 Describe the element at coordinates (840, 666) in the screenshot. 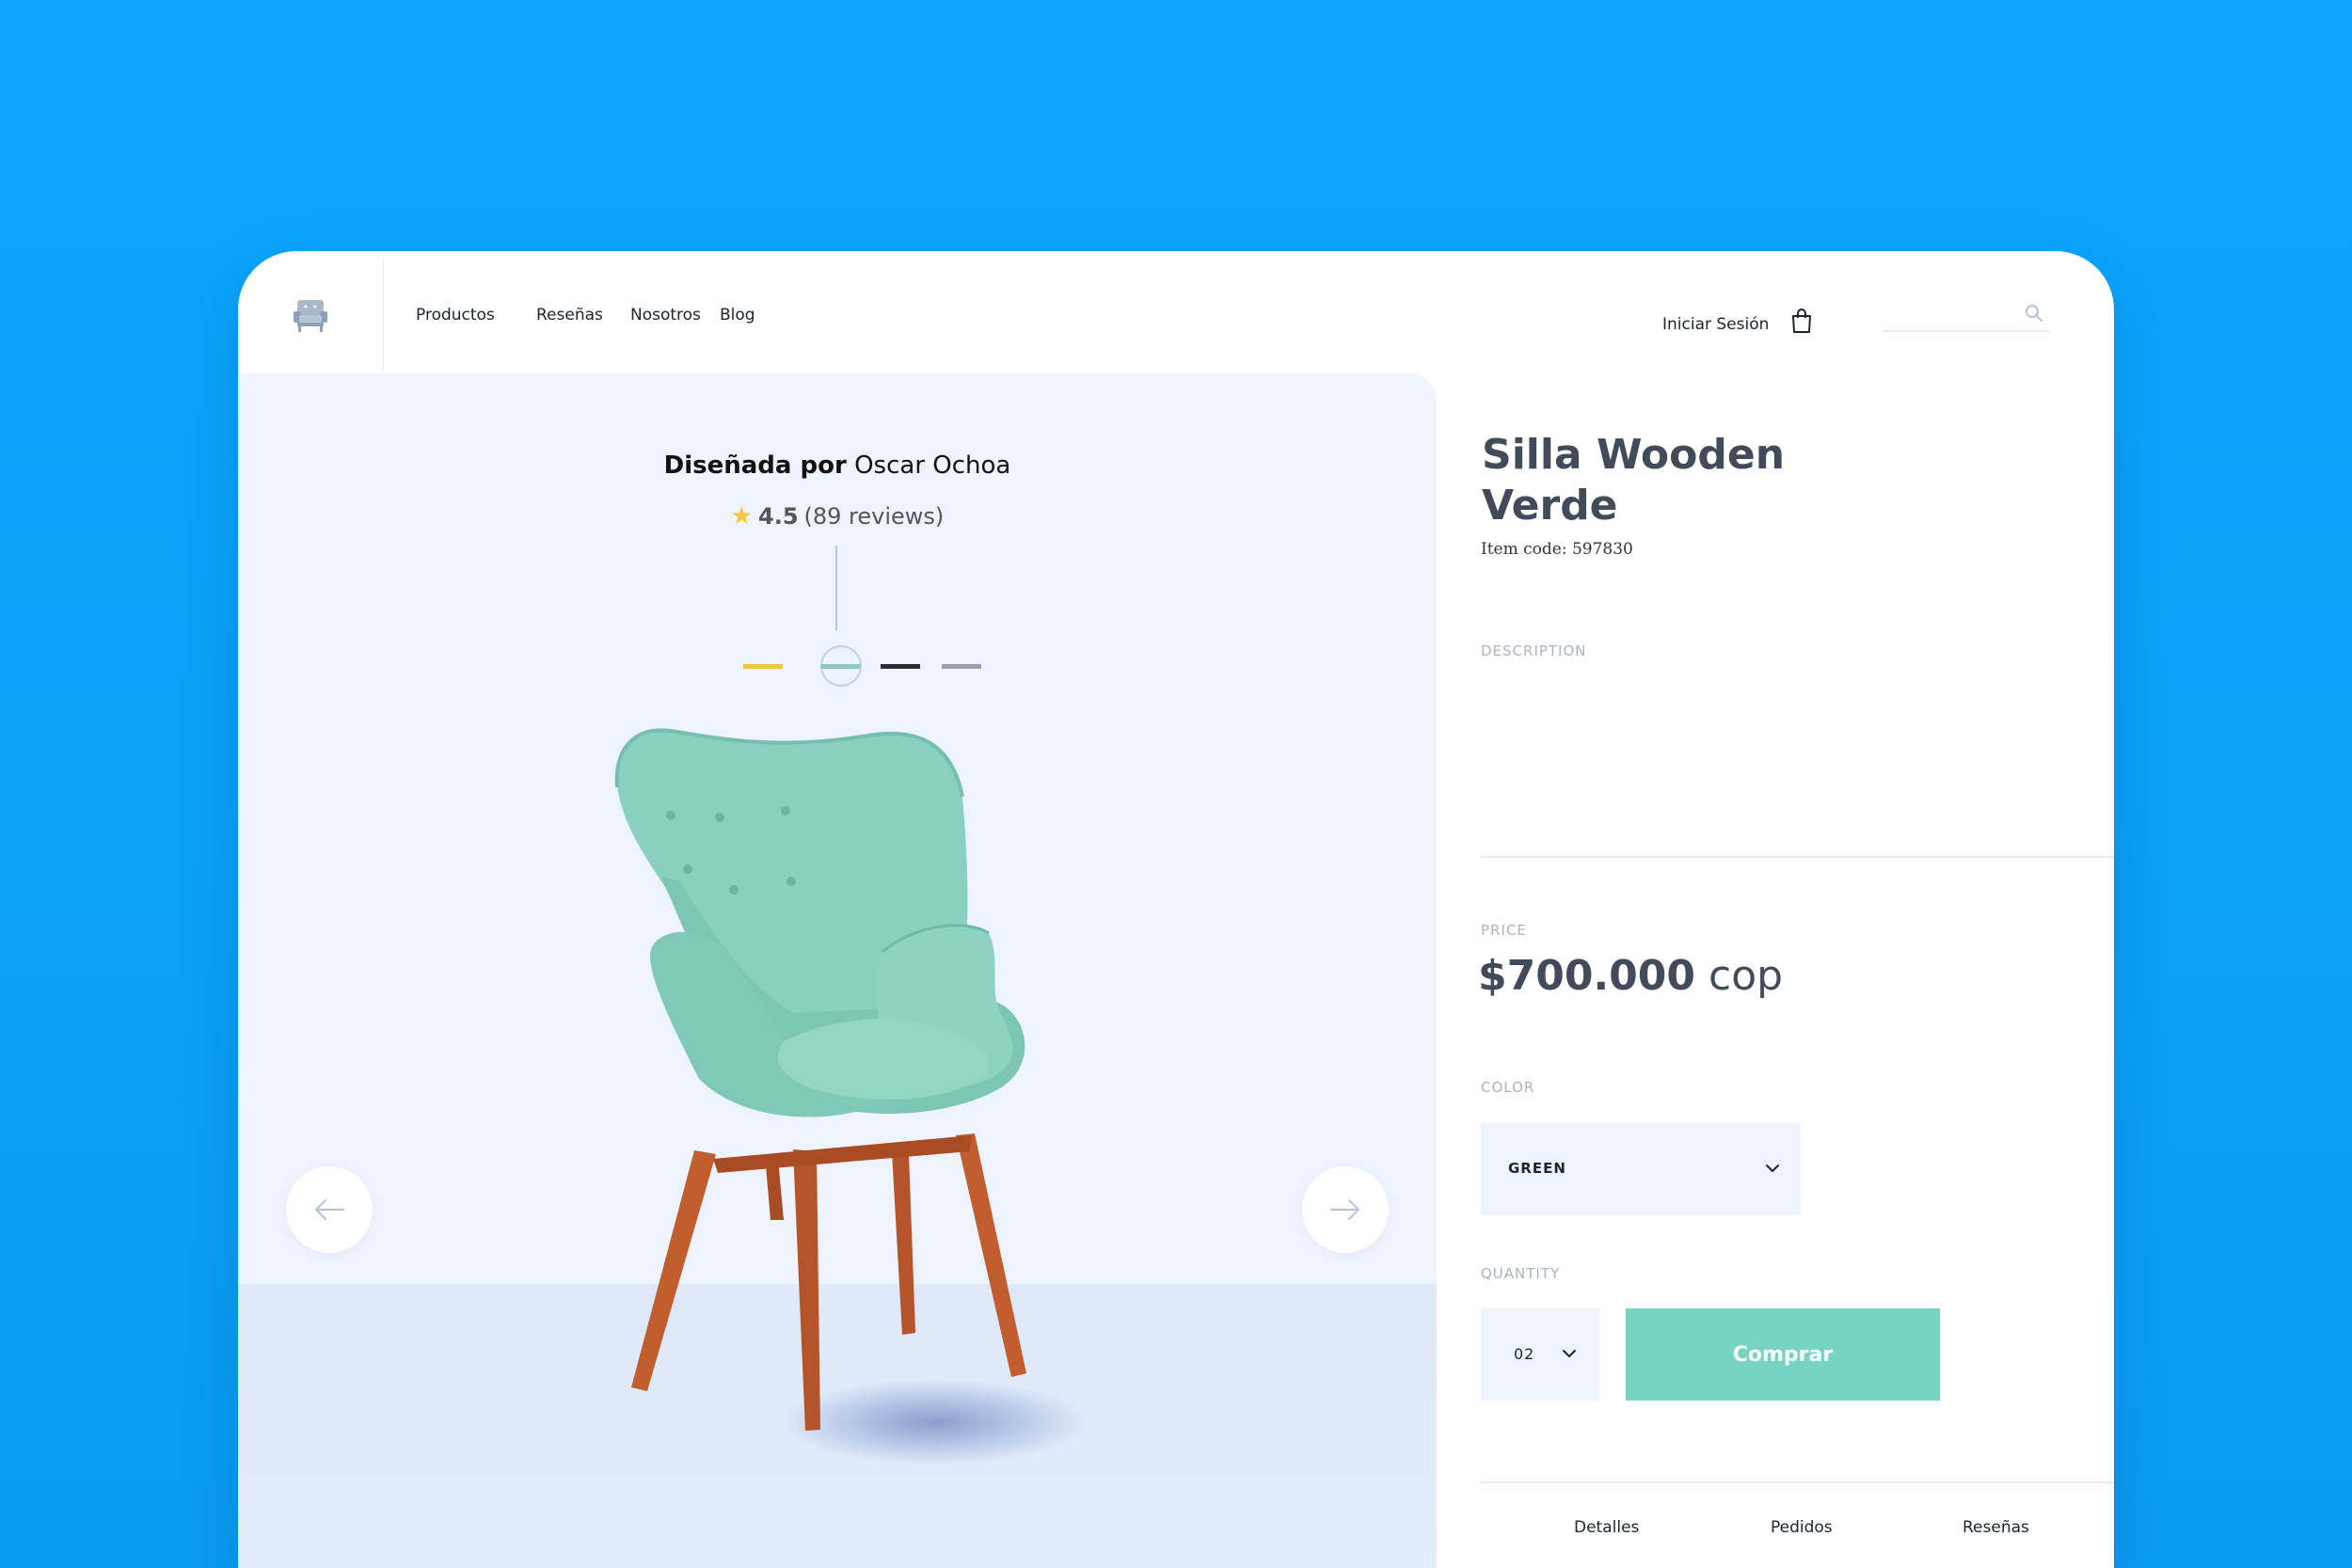

I see `swatch-green` at that location.